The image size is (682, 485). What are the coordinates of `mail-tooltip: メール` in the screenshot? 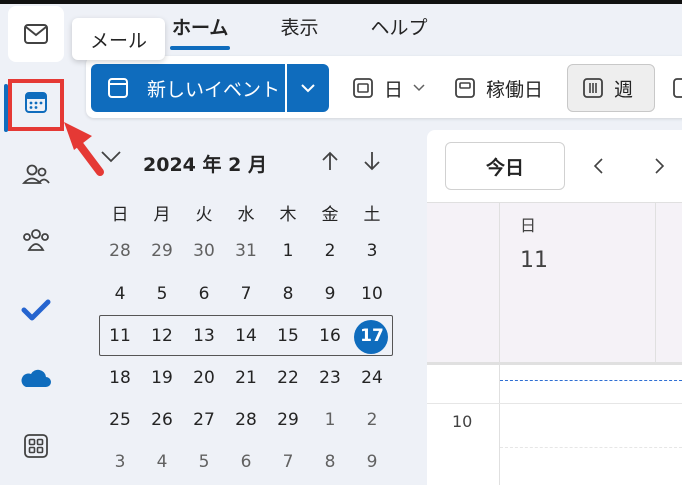 It's located at (119, 39).